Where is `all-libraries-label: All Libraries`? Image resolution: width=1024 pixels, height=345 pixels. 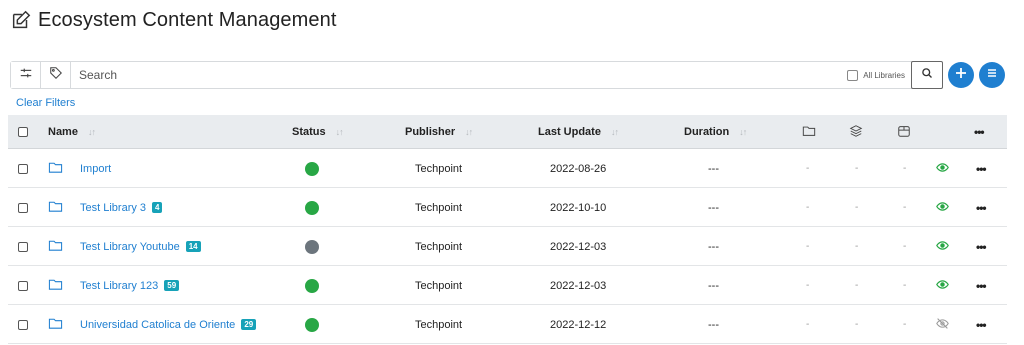 all-libraries-label: All Libraries is located at coordinates (884, 75).